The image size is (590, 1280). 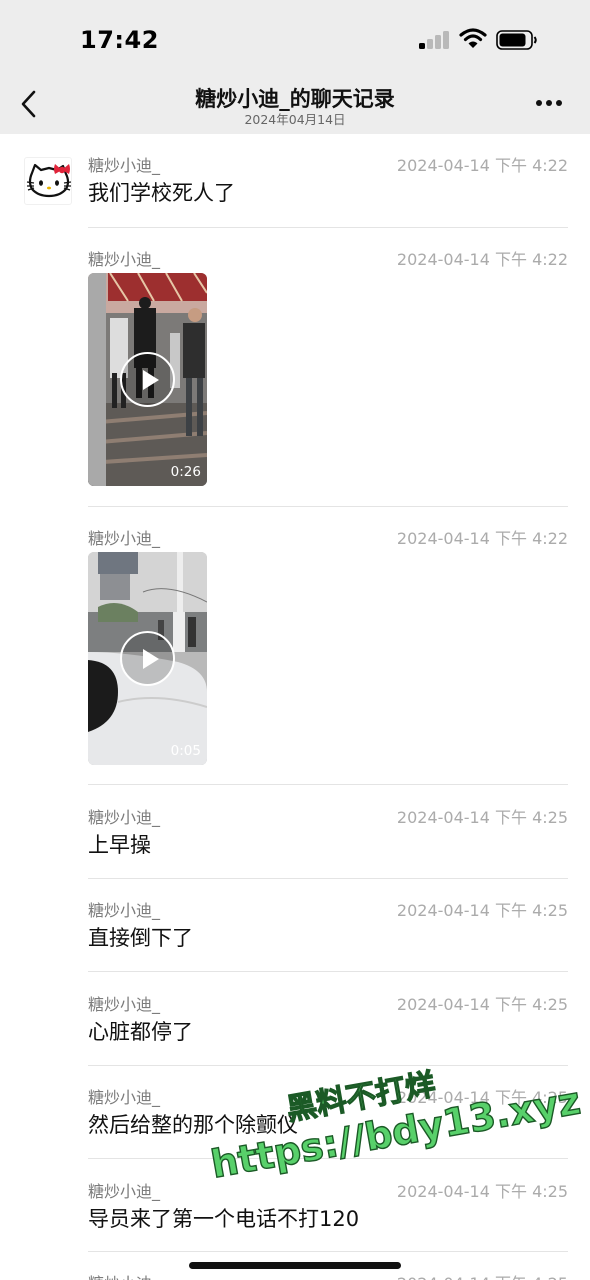 I want to click on message-item: 糖炒小迪_ 2024-04-14 下午 4:25 心脏都停了, so click(x=328, y=1021).